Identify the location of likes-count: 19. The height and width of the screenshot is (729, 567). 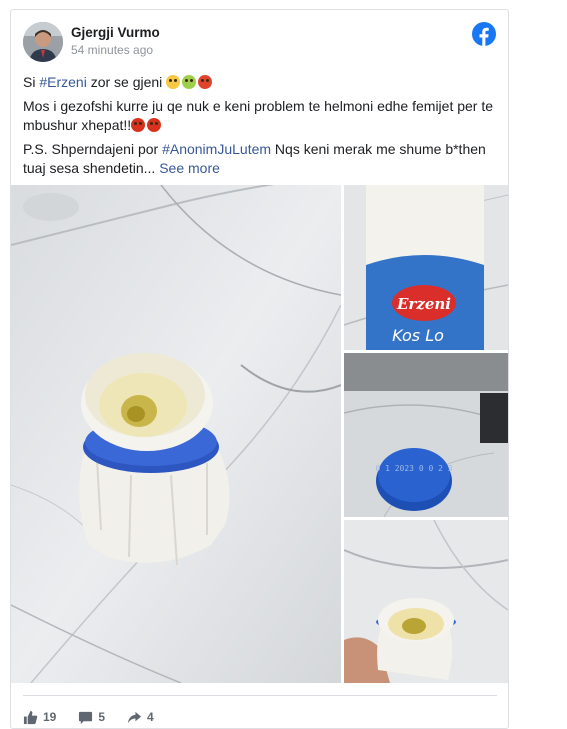
(39, 717).